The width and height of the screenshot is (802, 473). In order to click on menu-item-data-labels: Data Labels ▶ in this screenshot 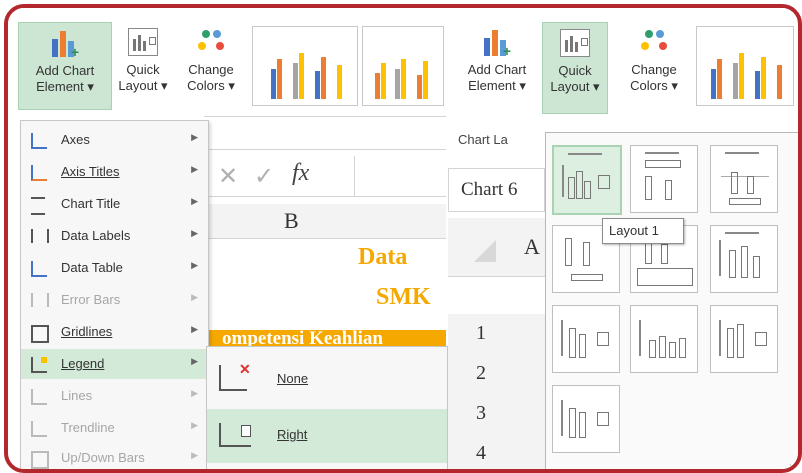, I will do `click(114, 236)`.